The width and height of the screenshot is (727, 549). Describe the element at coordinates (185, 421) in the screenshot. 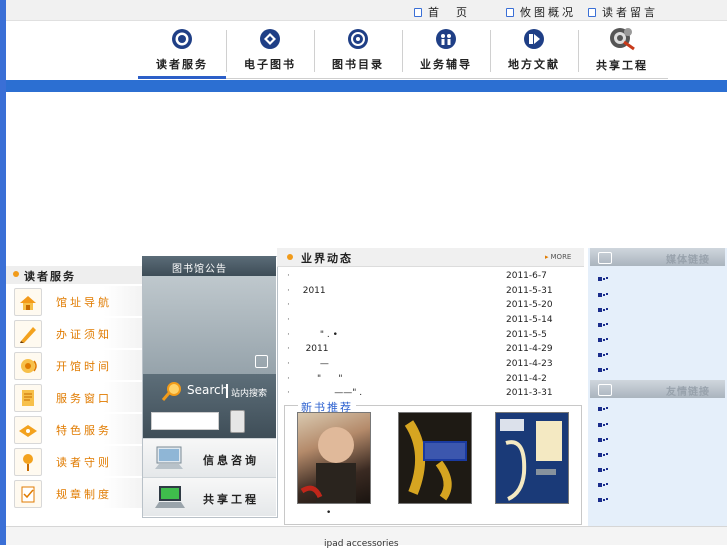

I see `search-input` at that location.